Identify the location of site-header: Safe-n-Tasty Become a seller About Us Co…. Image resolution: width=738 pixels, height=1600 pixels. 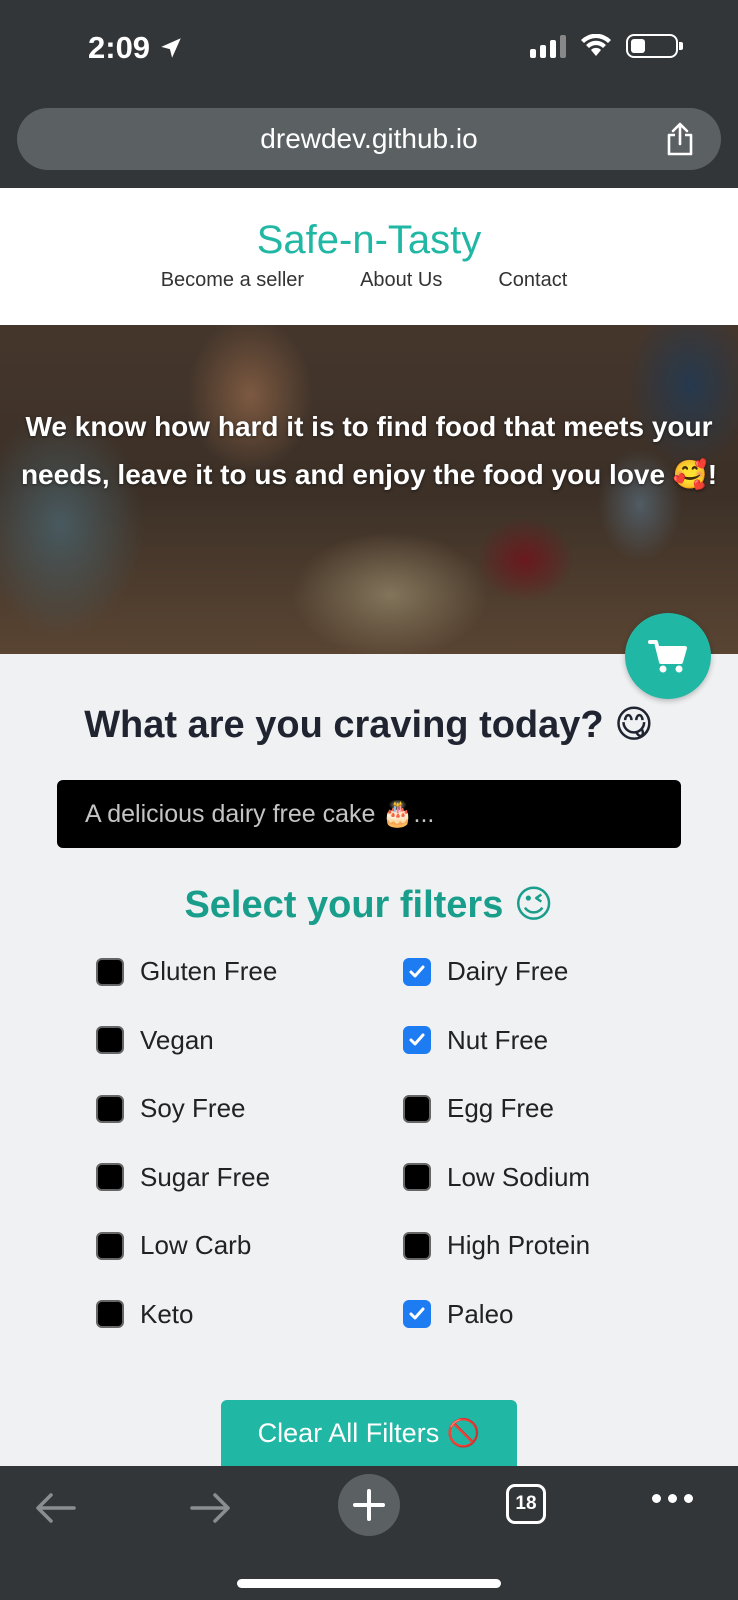
(369, 256).